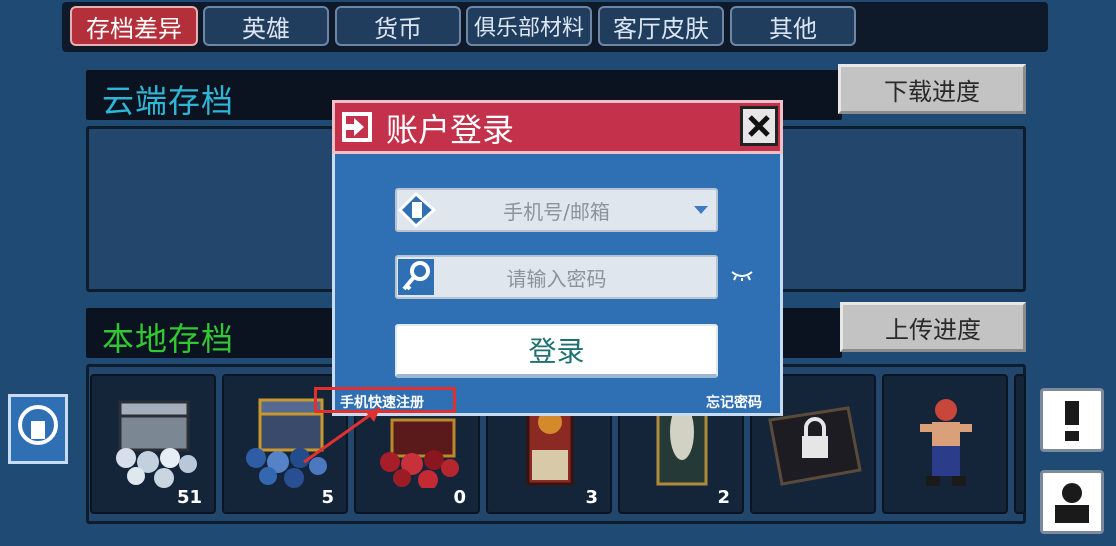 This screenshot has height=546, width=1116. Describe the element at coordinates (156, 444) in the screenshot. I see `silver-gem-chest-icon` at that location.